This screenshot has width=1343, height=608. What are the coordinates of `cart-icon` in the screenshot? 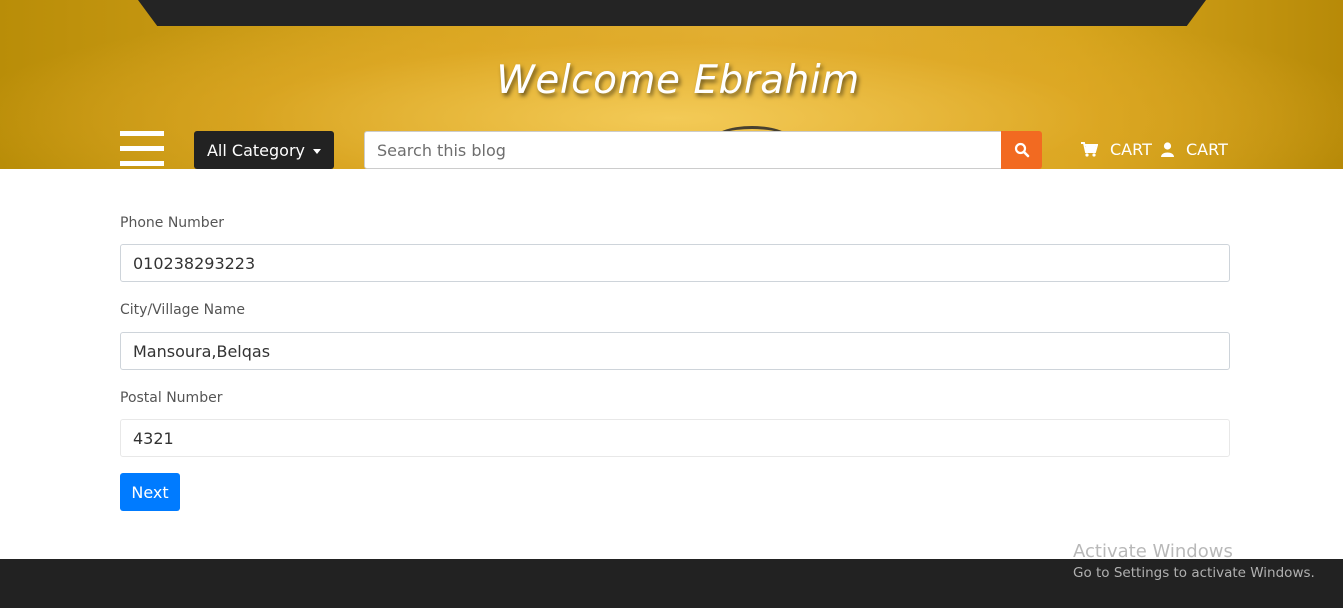 It's located at (1089, 149).